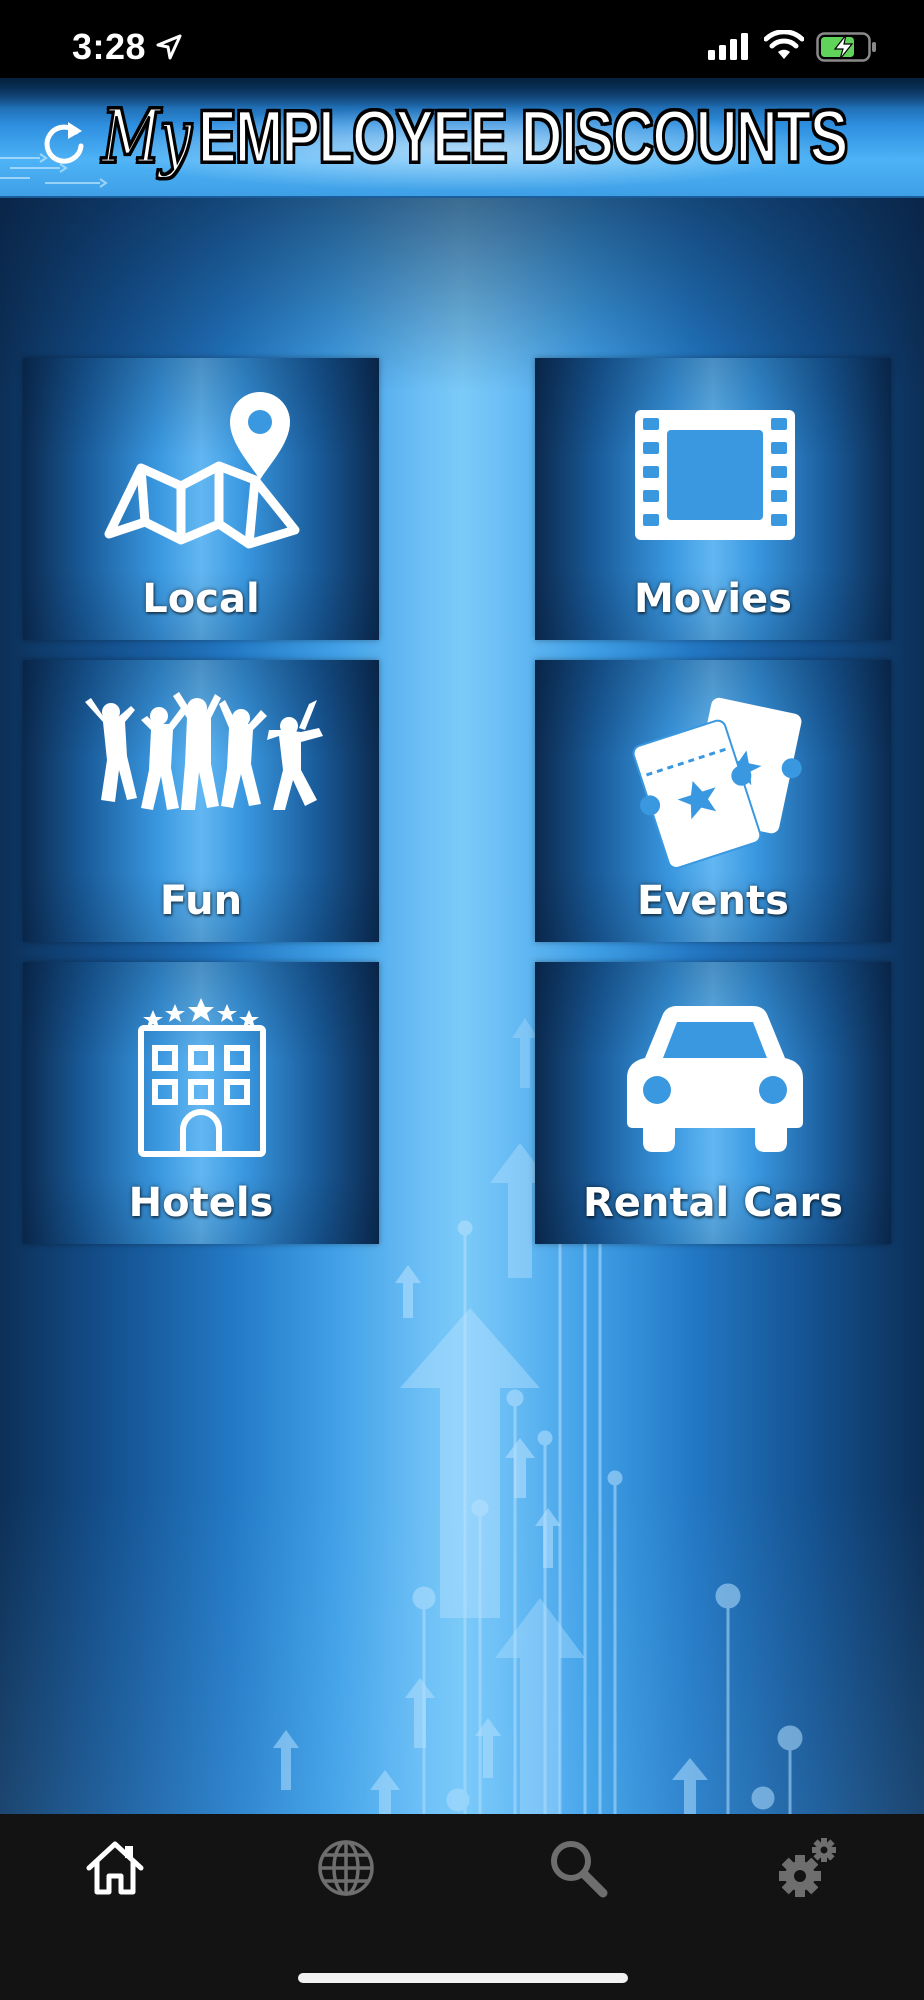  What do you see at coordinates (201, 901) in the screenshot?
I see `tile-label: Fun` at bounding box center [201, 901].